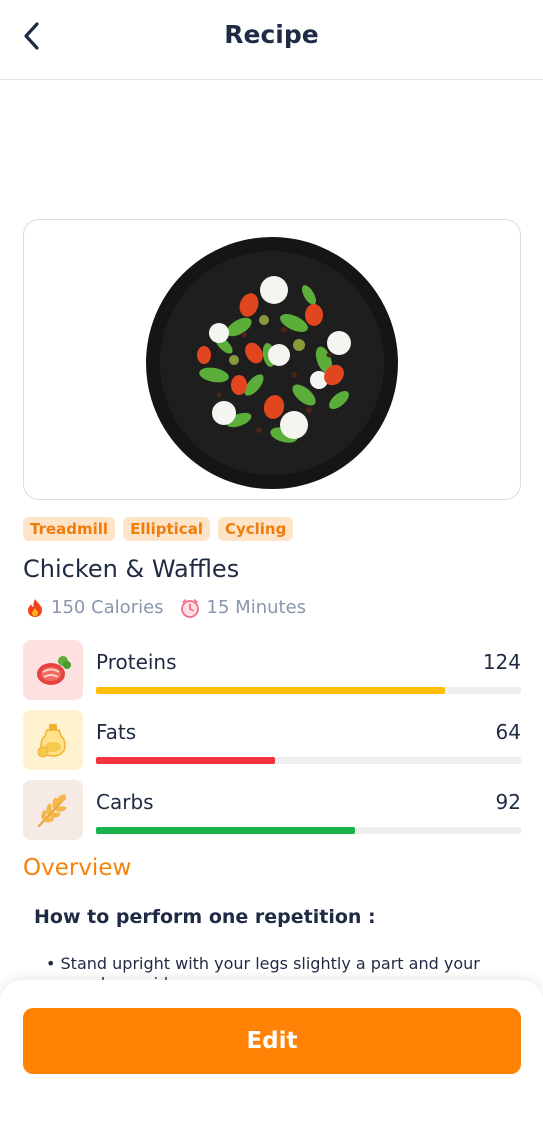  I want to click on salad-plate-icon, so click(272, 363).